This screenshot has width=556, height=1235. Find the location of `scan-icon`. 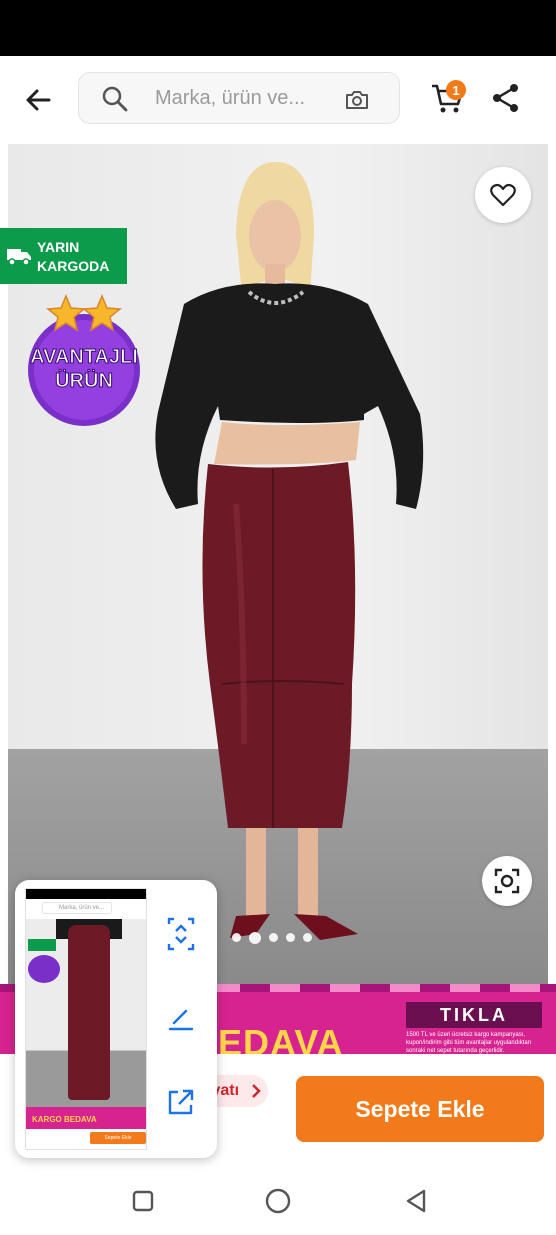

scan-icon is located at coordinates (507, 881).